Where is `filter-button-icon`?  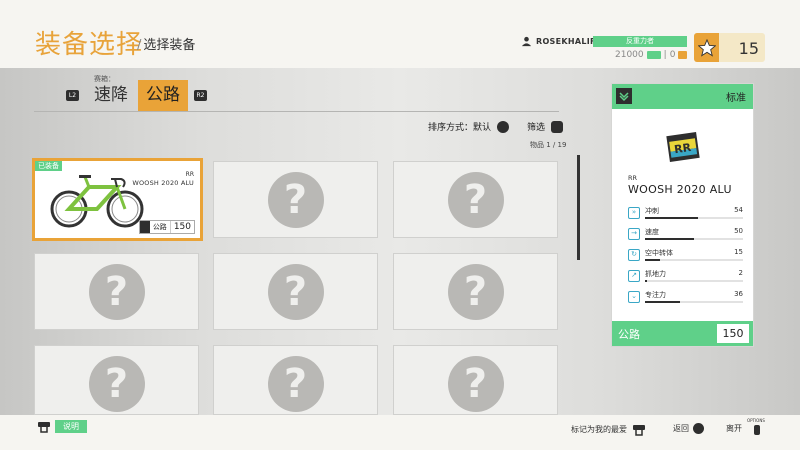 filter-button-icon is located at coordinates (557, 126).